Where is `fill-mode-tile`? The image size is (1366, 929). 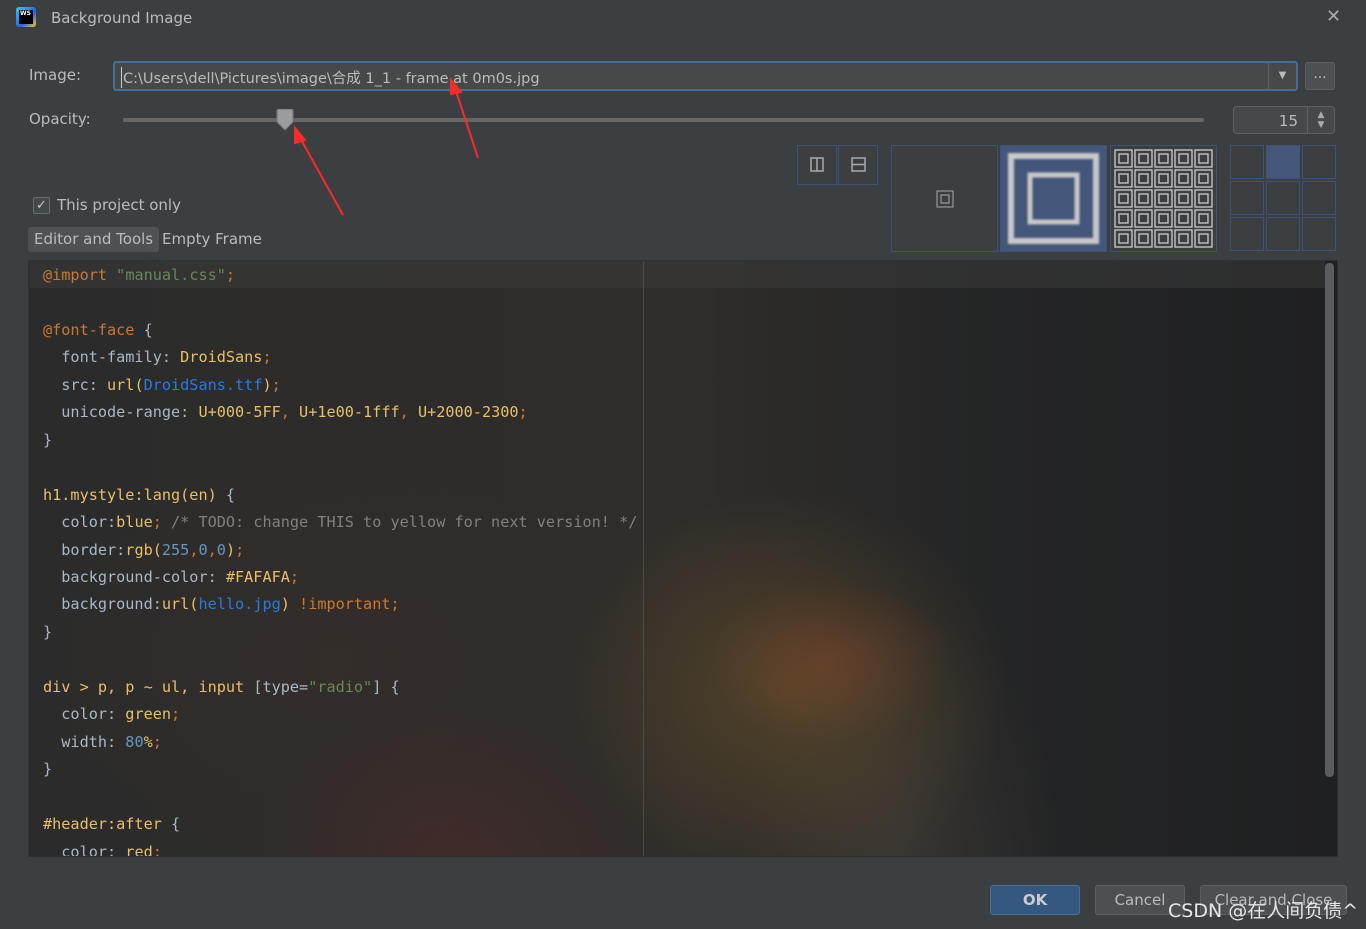
fill-mode-tile is located at coordinates (1163, 198).